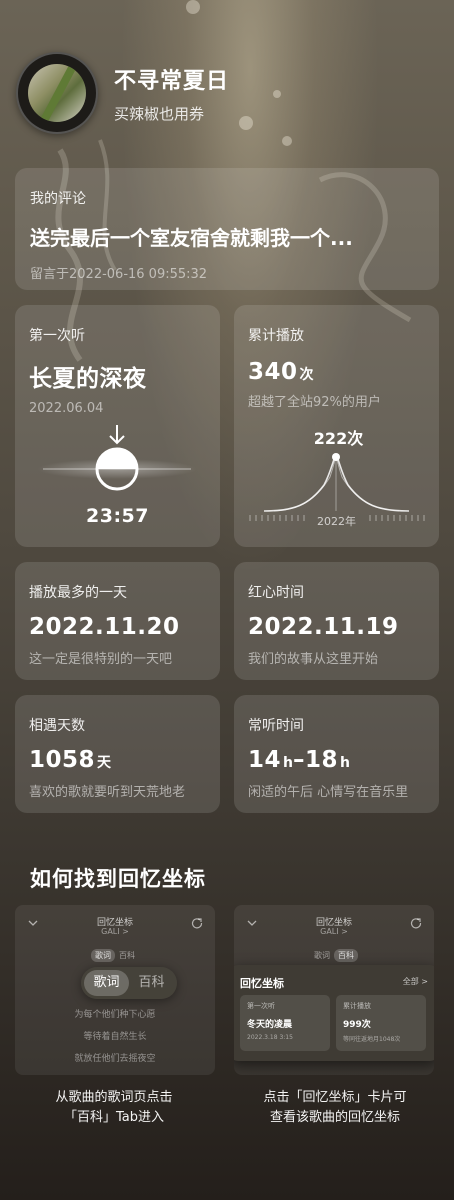 This screenshot has height=1200, width=454. What do you see at coordinates (107, 792) in the screenshot?
I see `days-met-sub: 喜欢的歌就要听到天荒地老` at bounding box center [107, 792].